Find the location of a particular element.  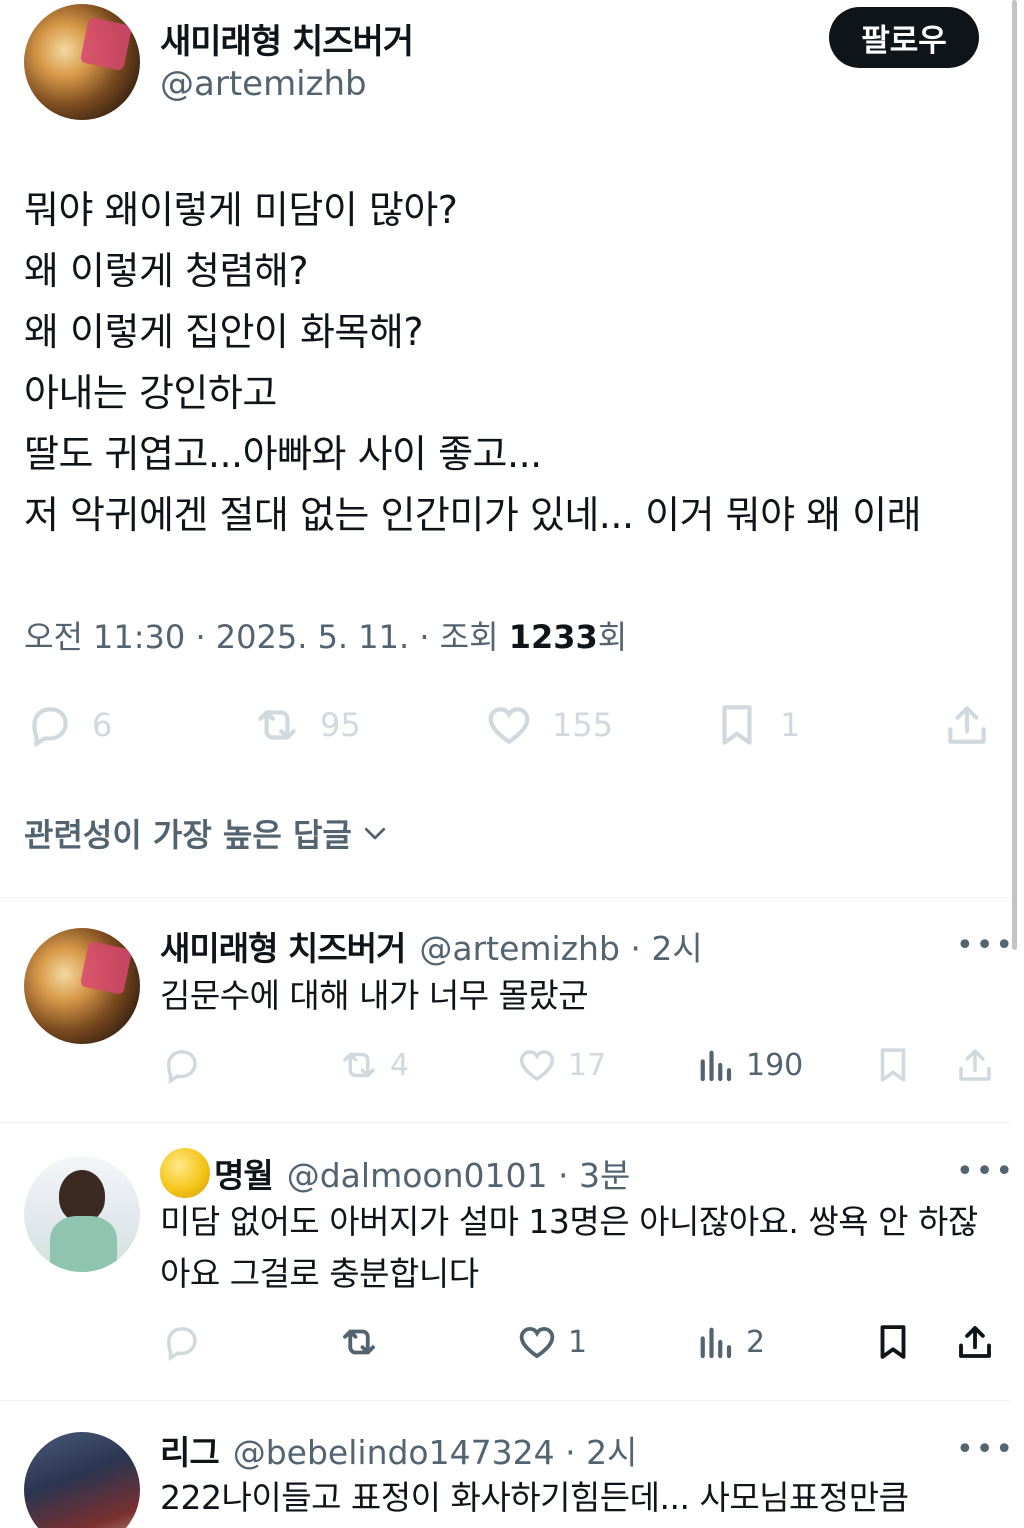

like-button: 1 is located at coordinates (551, 1342).